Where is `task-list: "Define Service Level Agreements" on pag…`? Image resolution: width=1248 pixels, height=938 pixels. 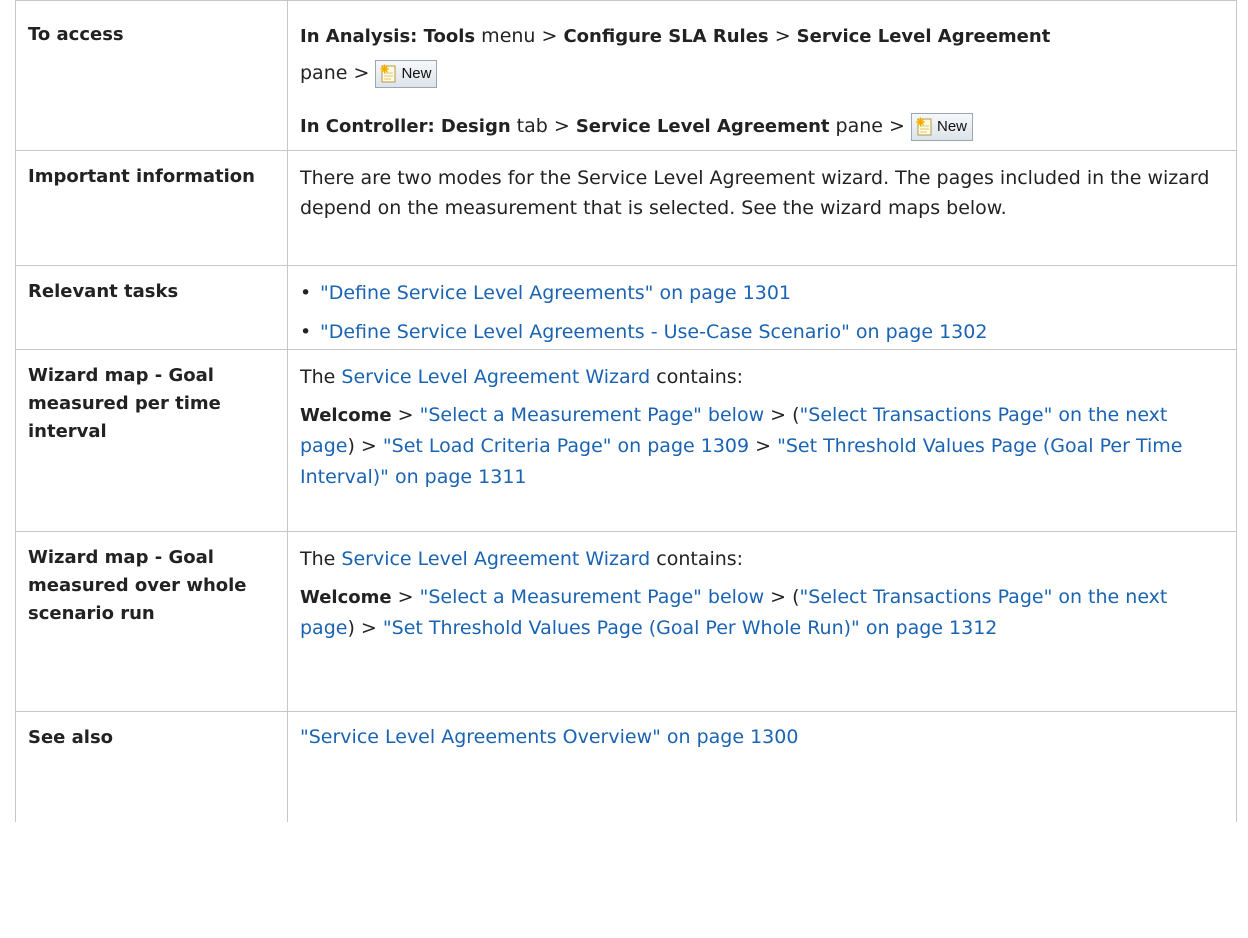
task-list: "Define Service Level Agreements" on pag… is located at coordinates (762, 312).